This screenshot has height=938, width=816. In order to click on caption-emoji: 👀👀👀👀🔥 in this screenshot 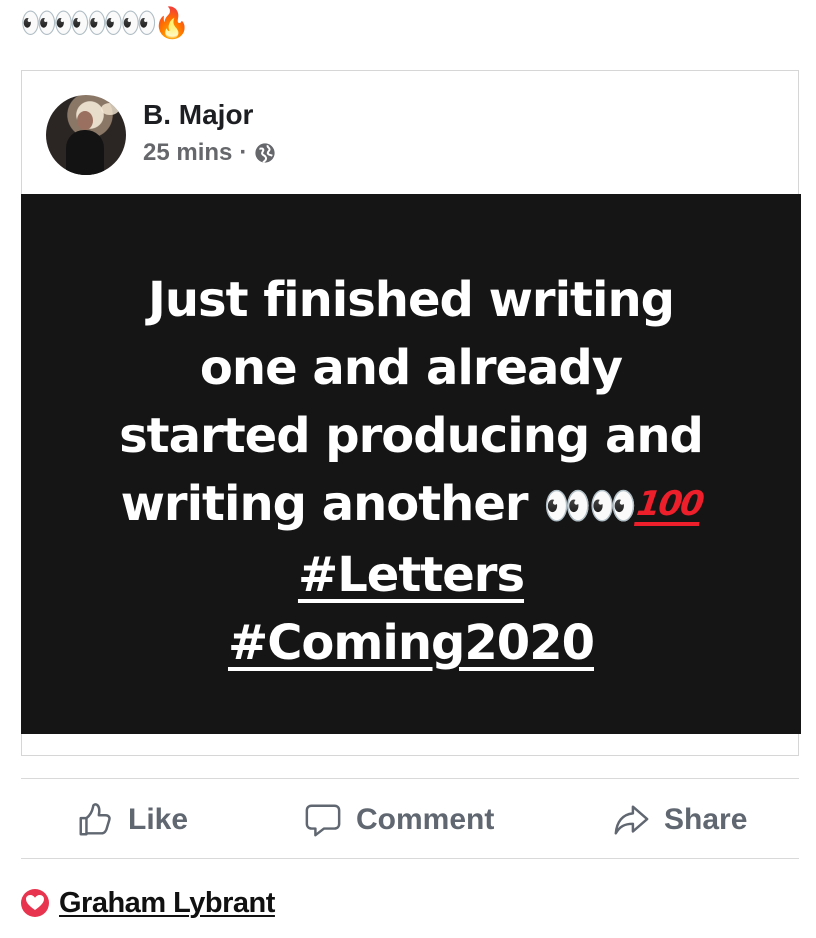, I will do `click(105, 23)`.